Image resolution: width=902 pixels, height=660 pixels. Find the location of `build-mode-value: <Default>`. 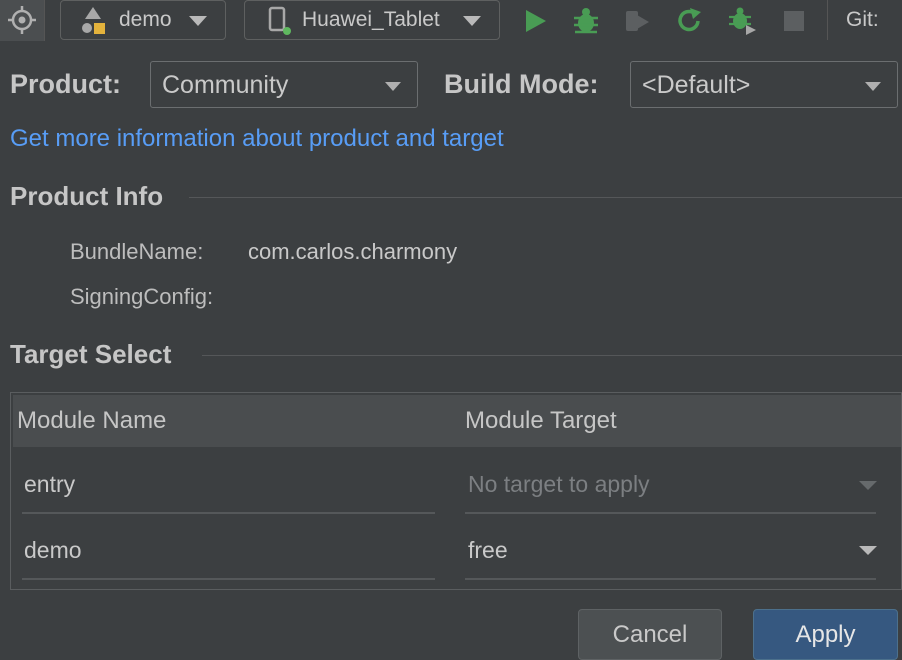

build-mode-value: <Default> is located at coordinates (696, 85).